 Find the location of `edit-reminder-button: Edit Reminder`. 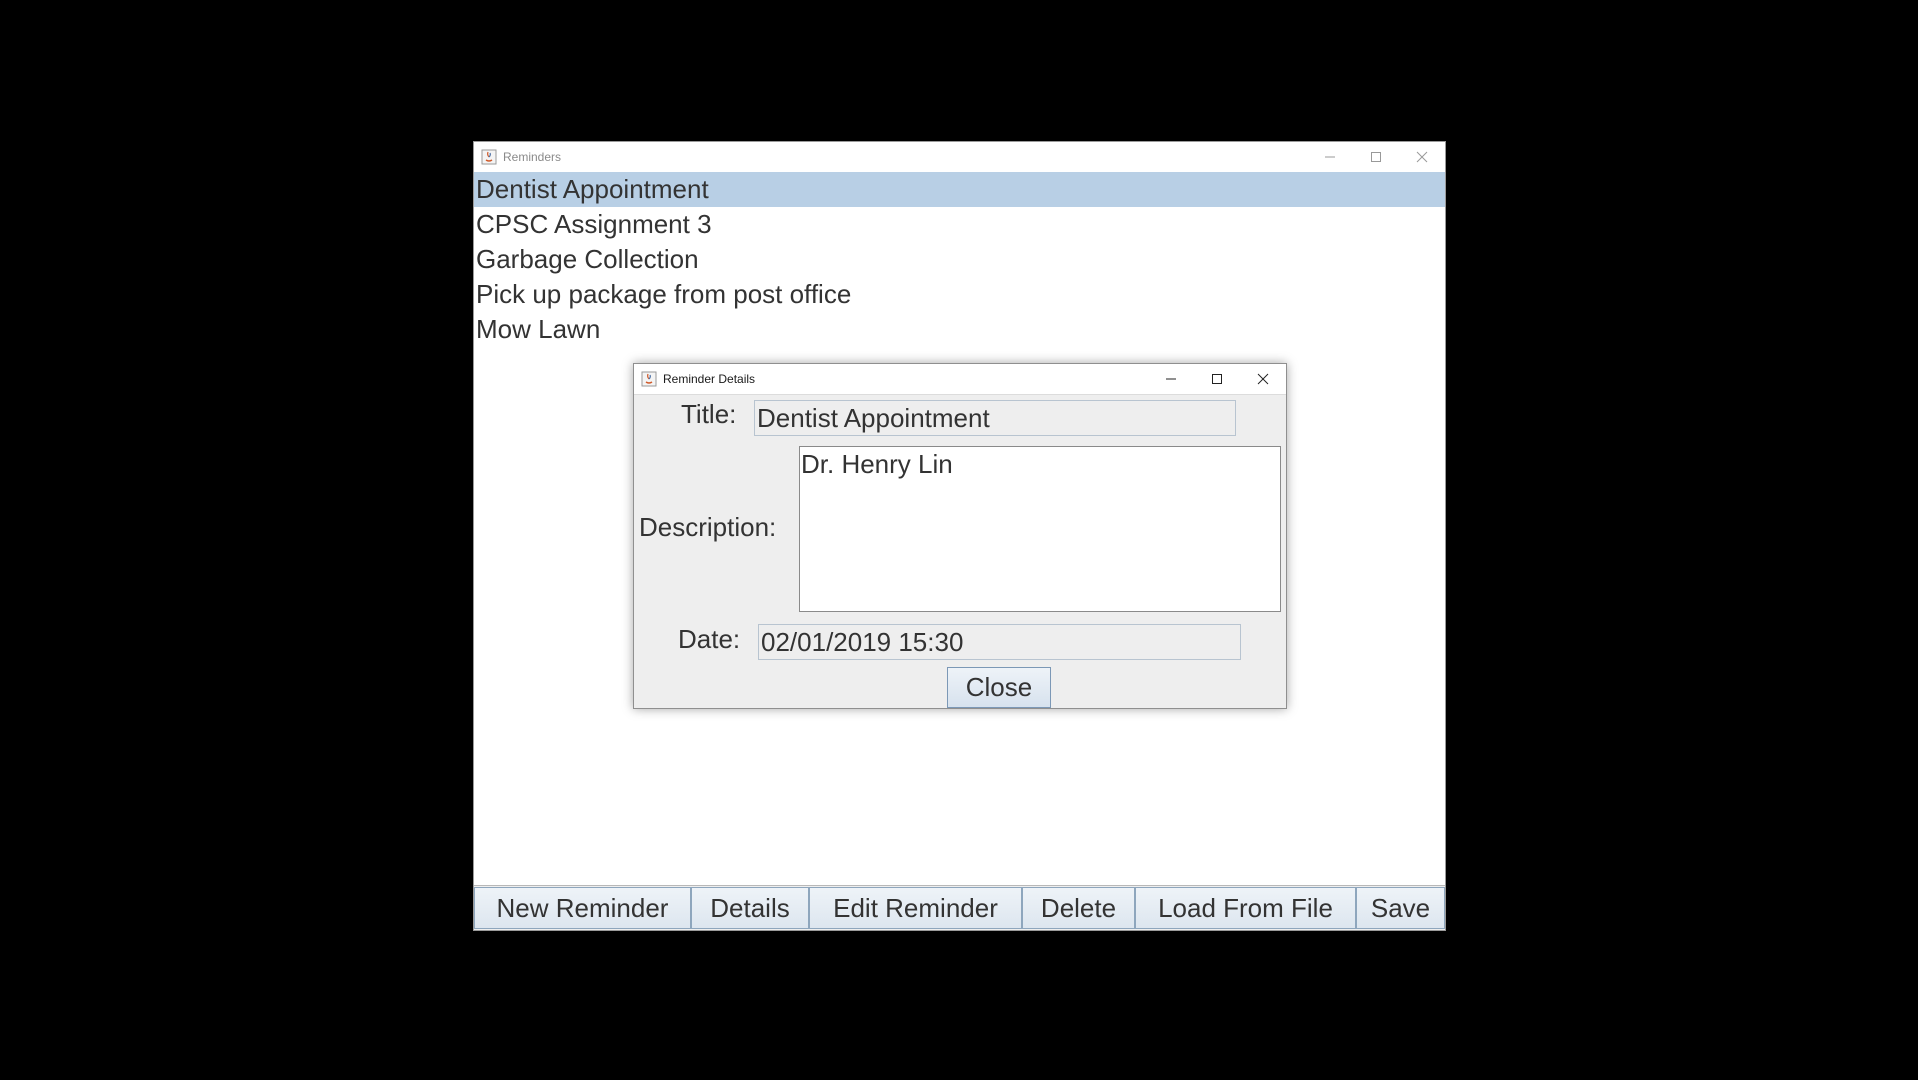

edit-reminder-button: Edit Reminder is located at coordinates (915, 908).